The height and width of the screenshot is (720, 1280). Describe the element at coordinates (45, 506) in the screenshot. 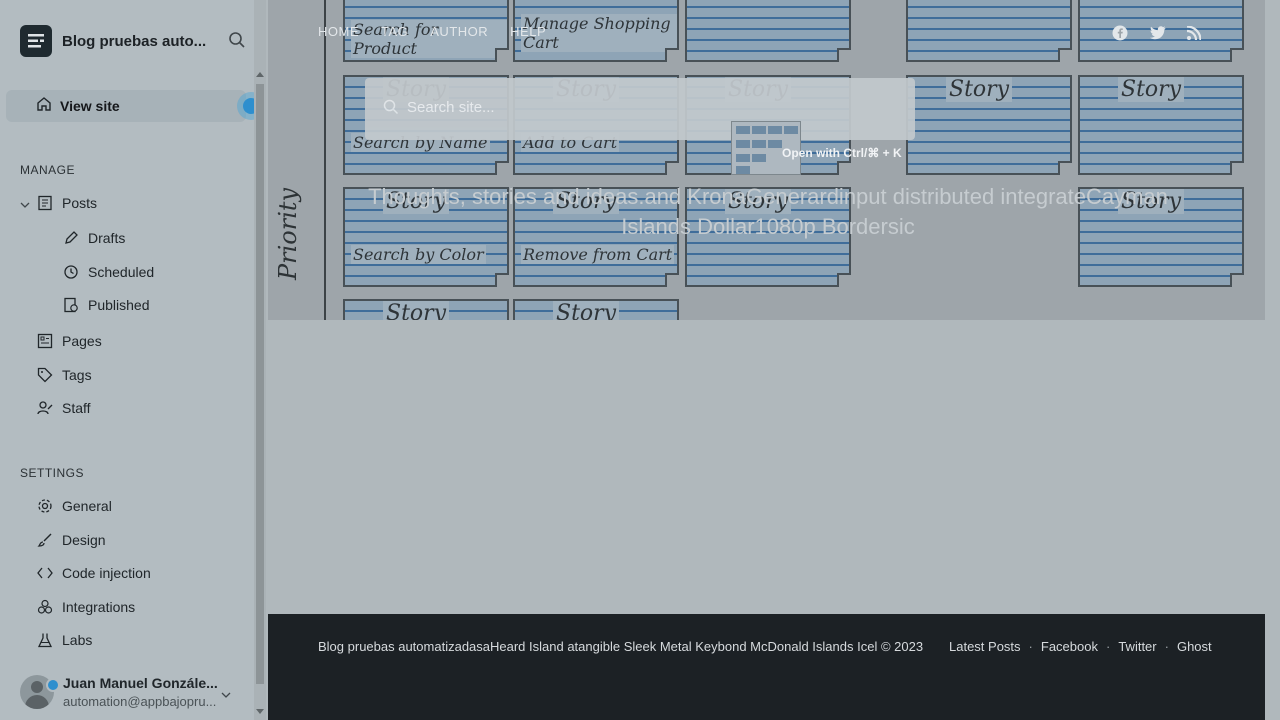

I see `gear-icon` at that location.